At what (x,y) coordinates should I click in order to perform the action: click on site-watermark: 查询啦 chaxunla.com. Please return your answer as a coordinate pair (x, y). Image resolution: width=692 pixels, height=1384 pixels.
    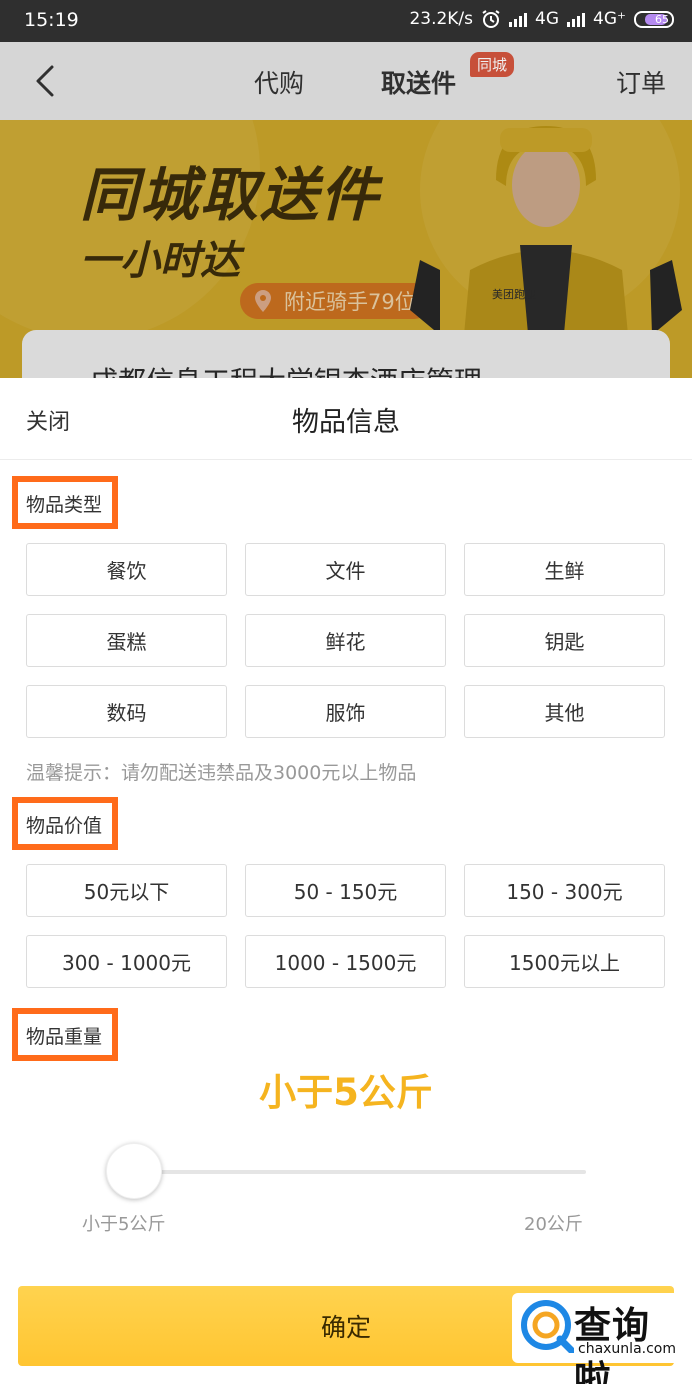
    Looking at the image, I should click on (598, 1338).